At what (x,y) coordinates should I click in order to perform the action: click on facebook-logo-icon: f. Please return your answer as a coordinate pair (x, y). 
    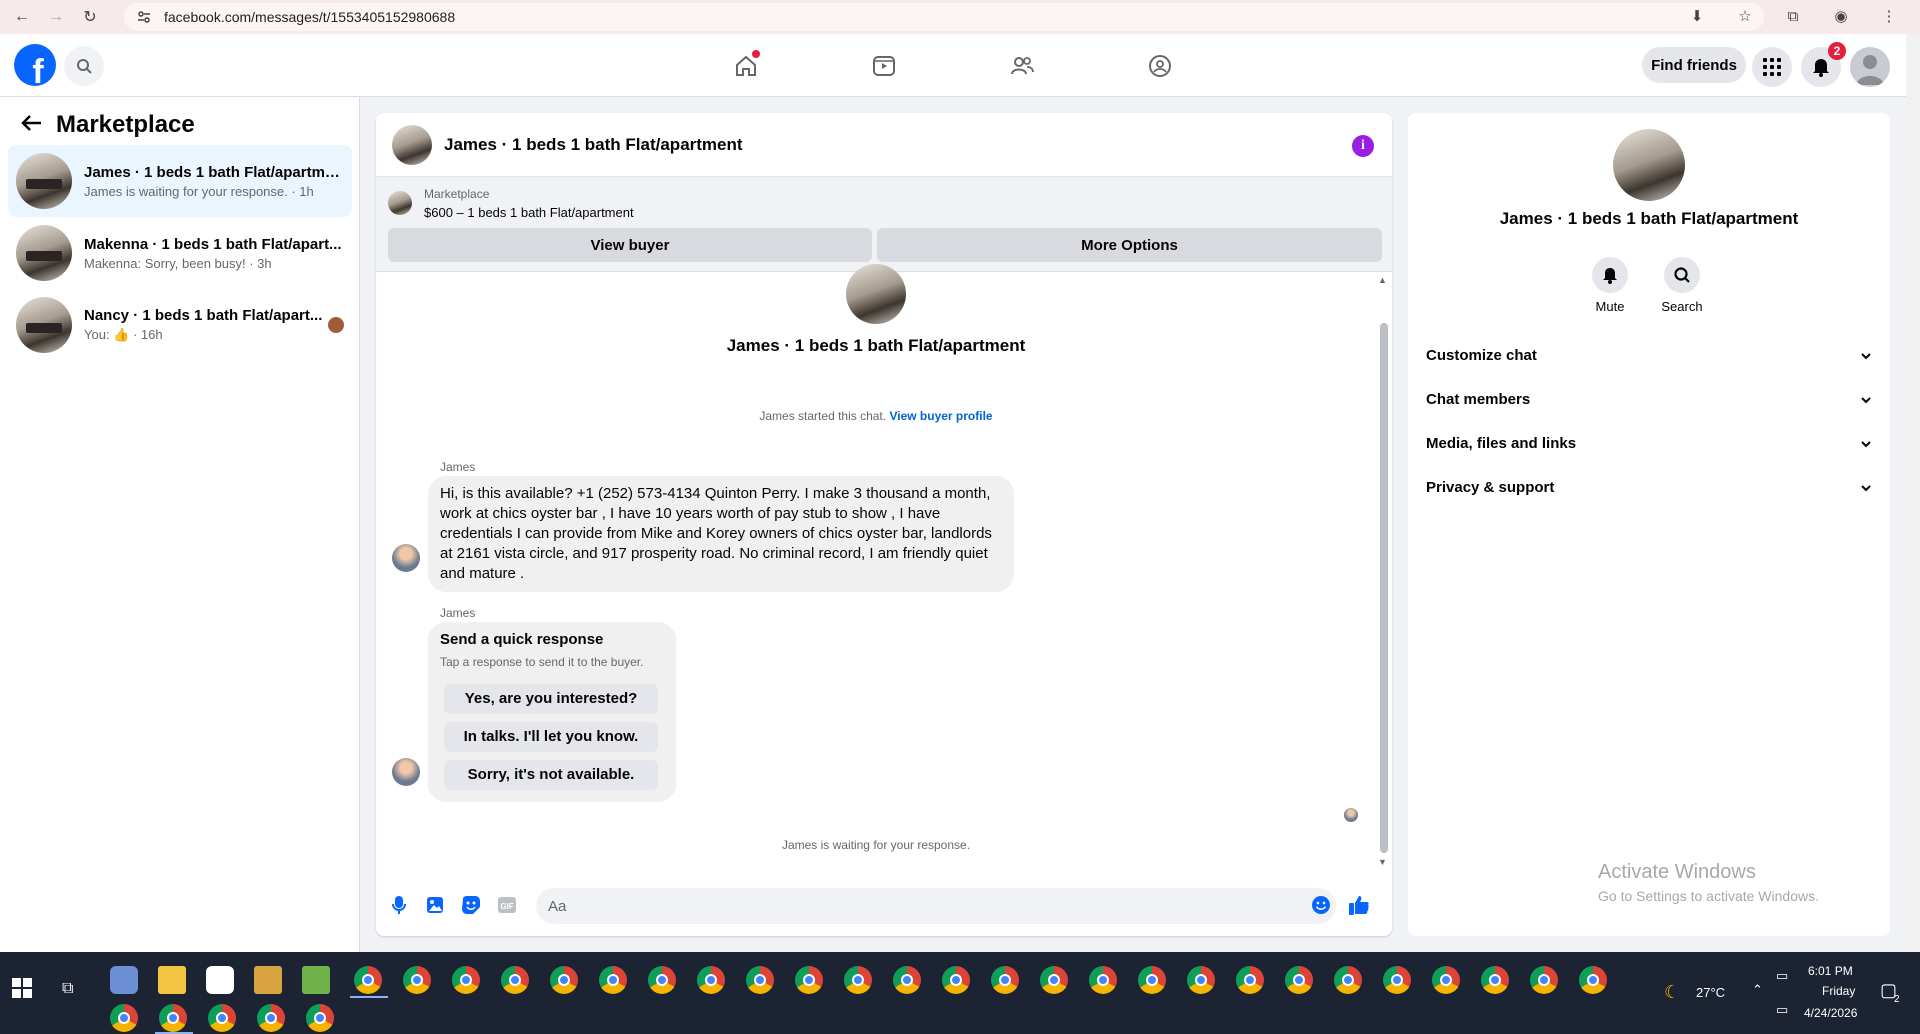
    Looking at the image, I should click on (35, 65).